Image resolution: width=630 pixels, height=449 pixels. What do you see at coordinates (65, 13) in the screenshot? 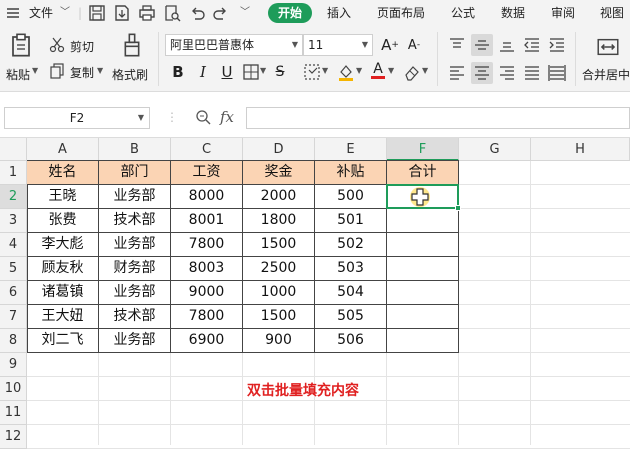
I see `file-menu-chevron-icon: ﹀` at bounding box center [65, 13].